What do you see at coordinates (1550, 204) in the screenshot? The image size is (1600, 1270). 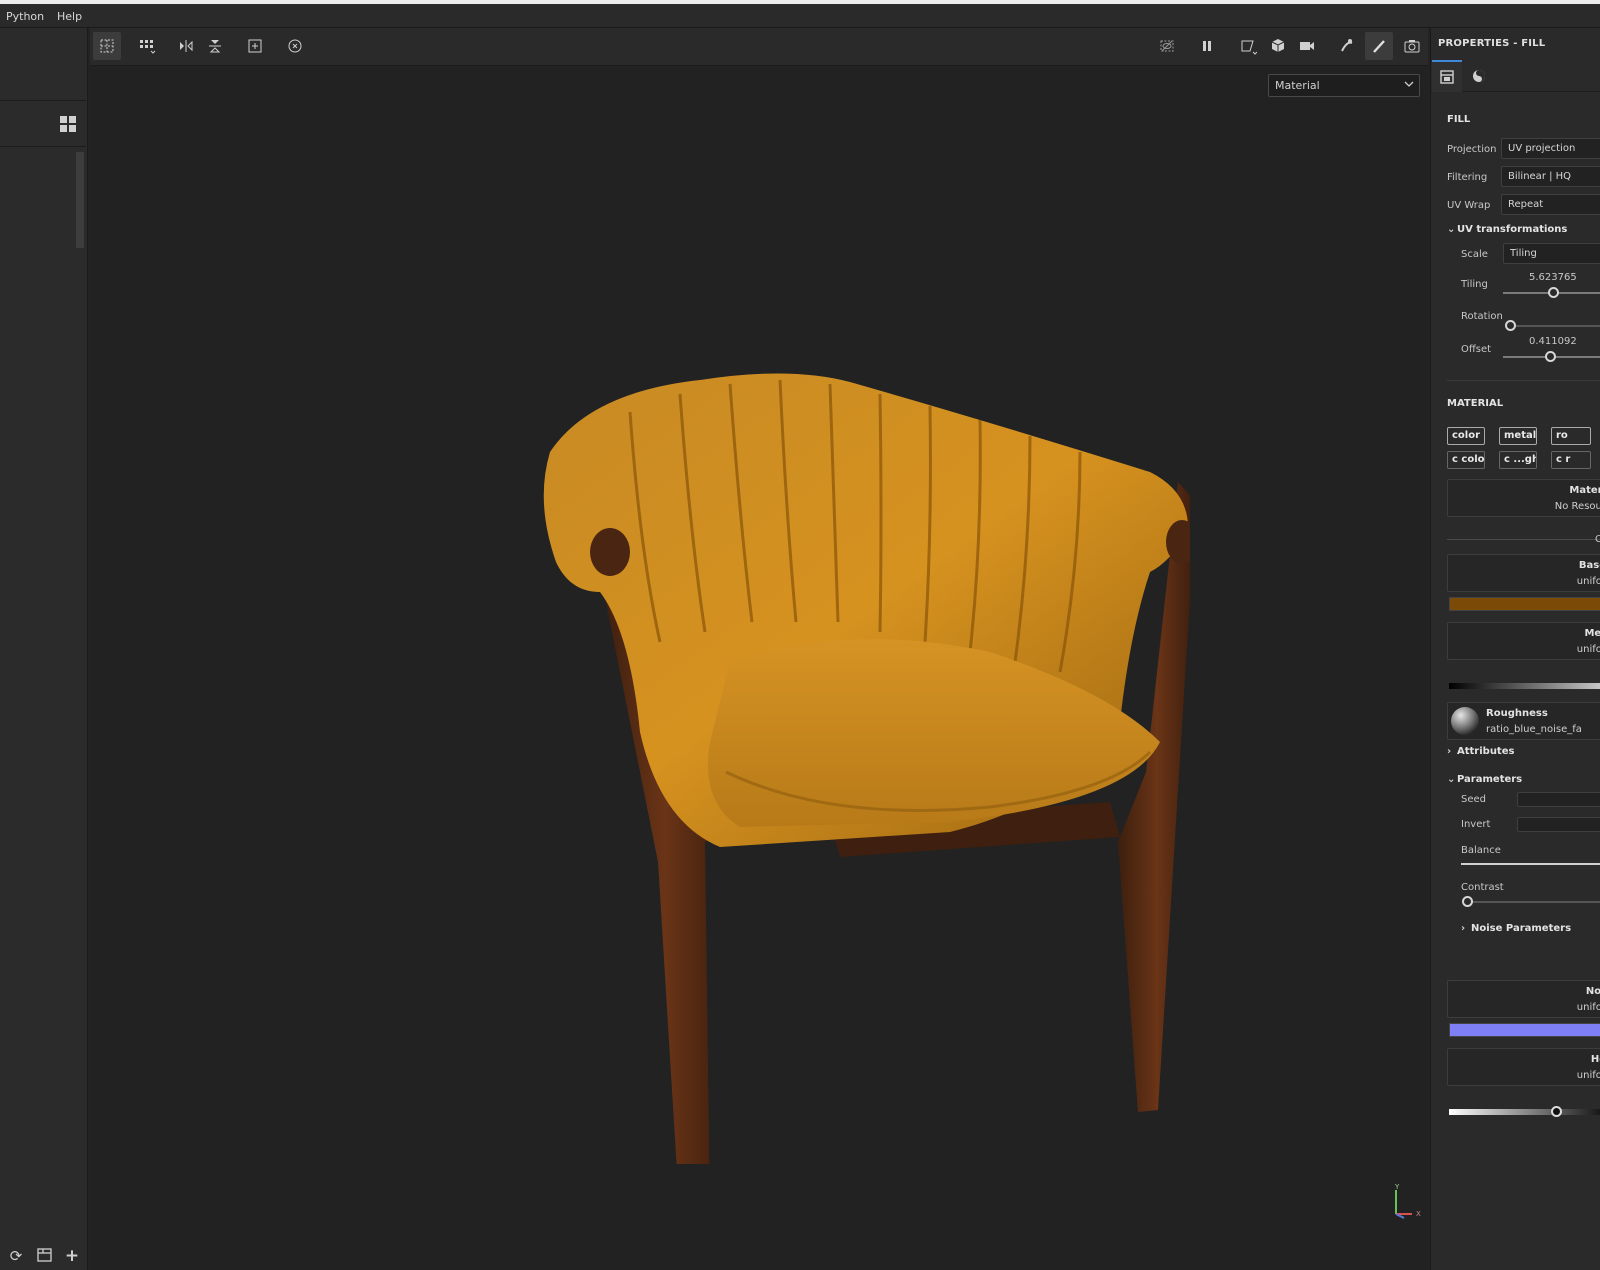 I see `uvwrap-select: Repeat` at bounding box center [1550, 204].